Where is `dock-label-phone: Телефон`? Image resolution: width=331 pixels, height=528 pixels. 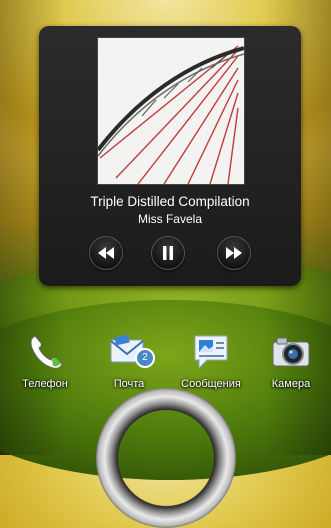 dock-label-phone: Телефон is located at coordinates (45, 384).